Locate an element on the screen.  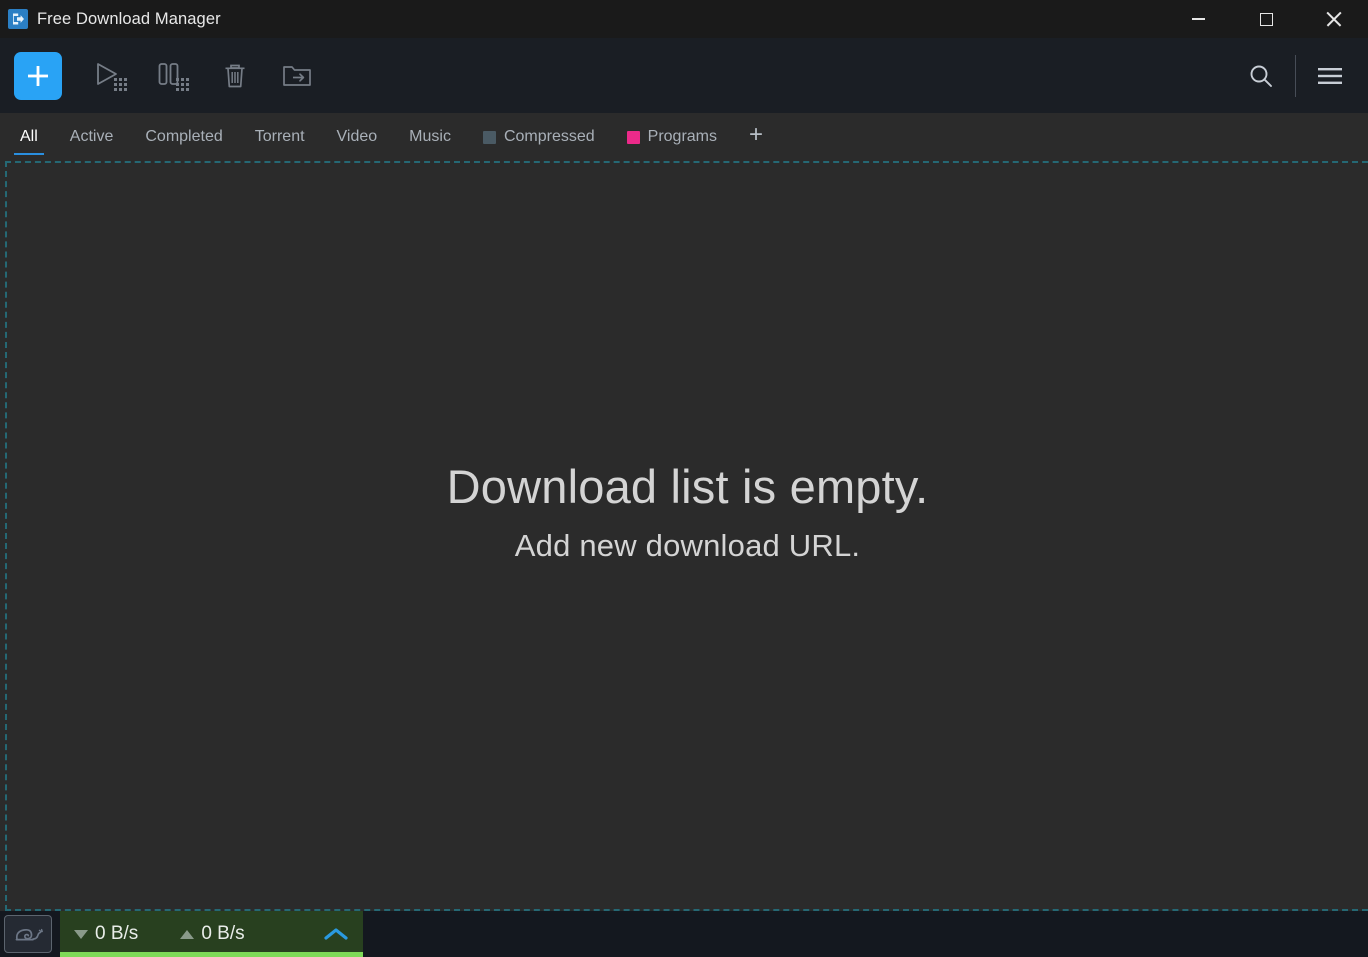
app-icon is located at coordinates (18, 19).